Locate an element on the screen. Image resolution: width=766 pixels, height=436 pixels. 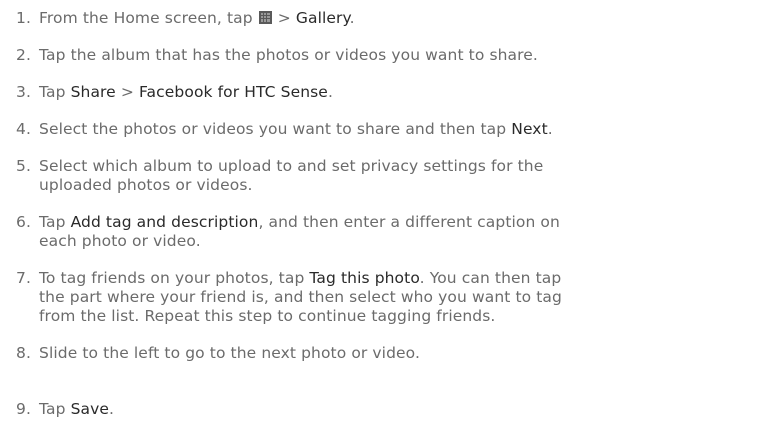
step-text-line: uploaded photos or videos. is located at coordinates (400, 185).